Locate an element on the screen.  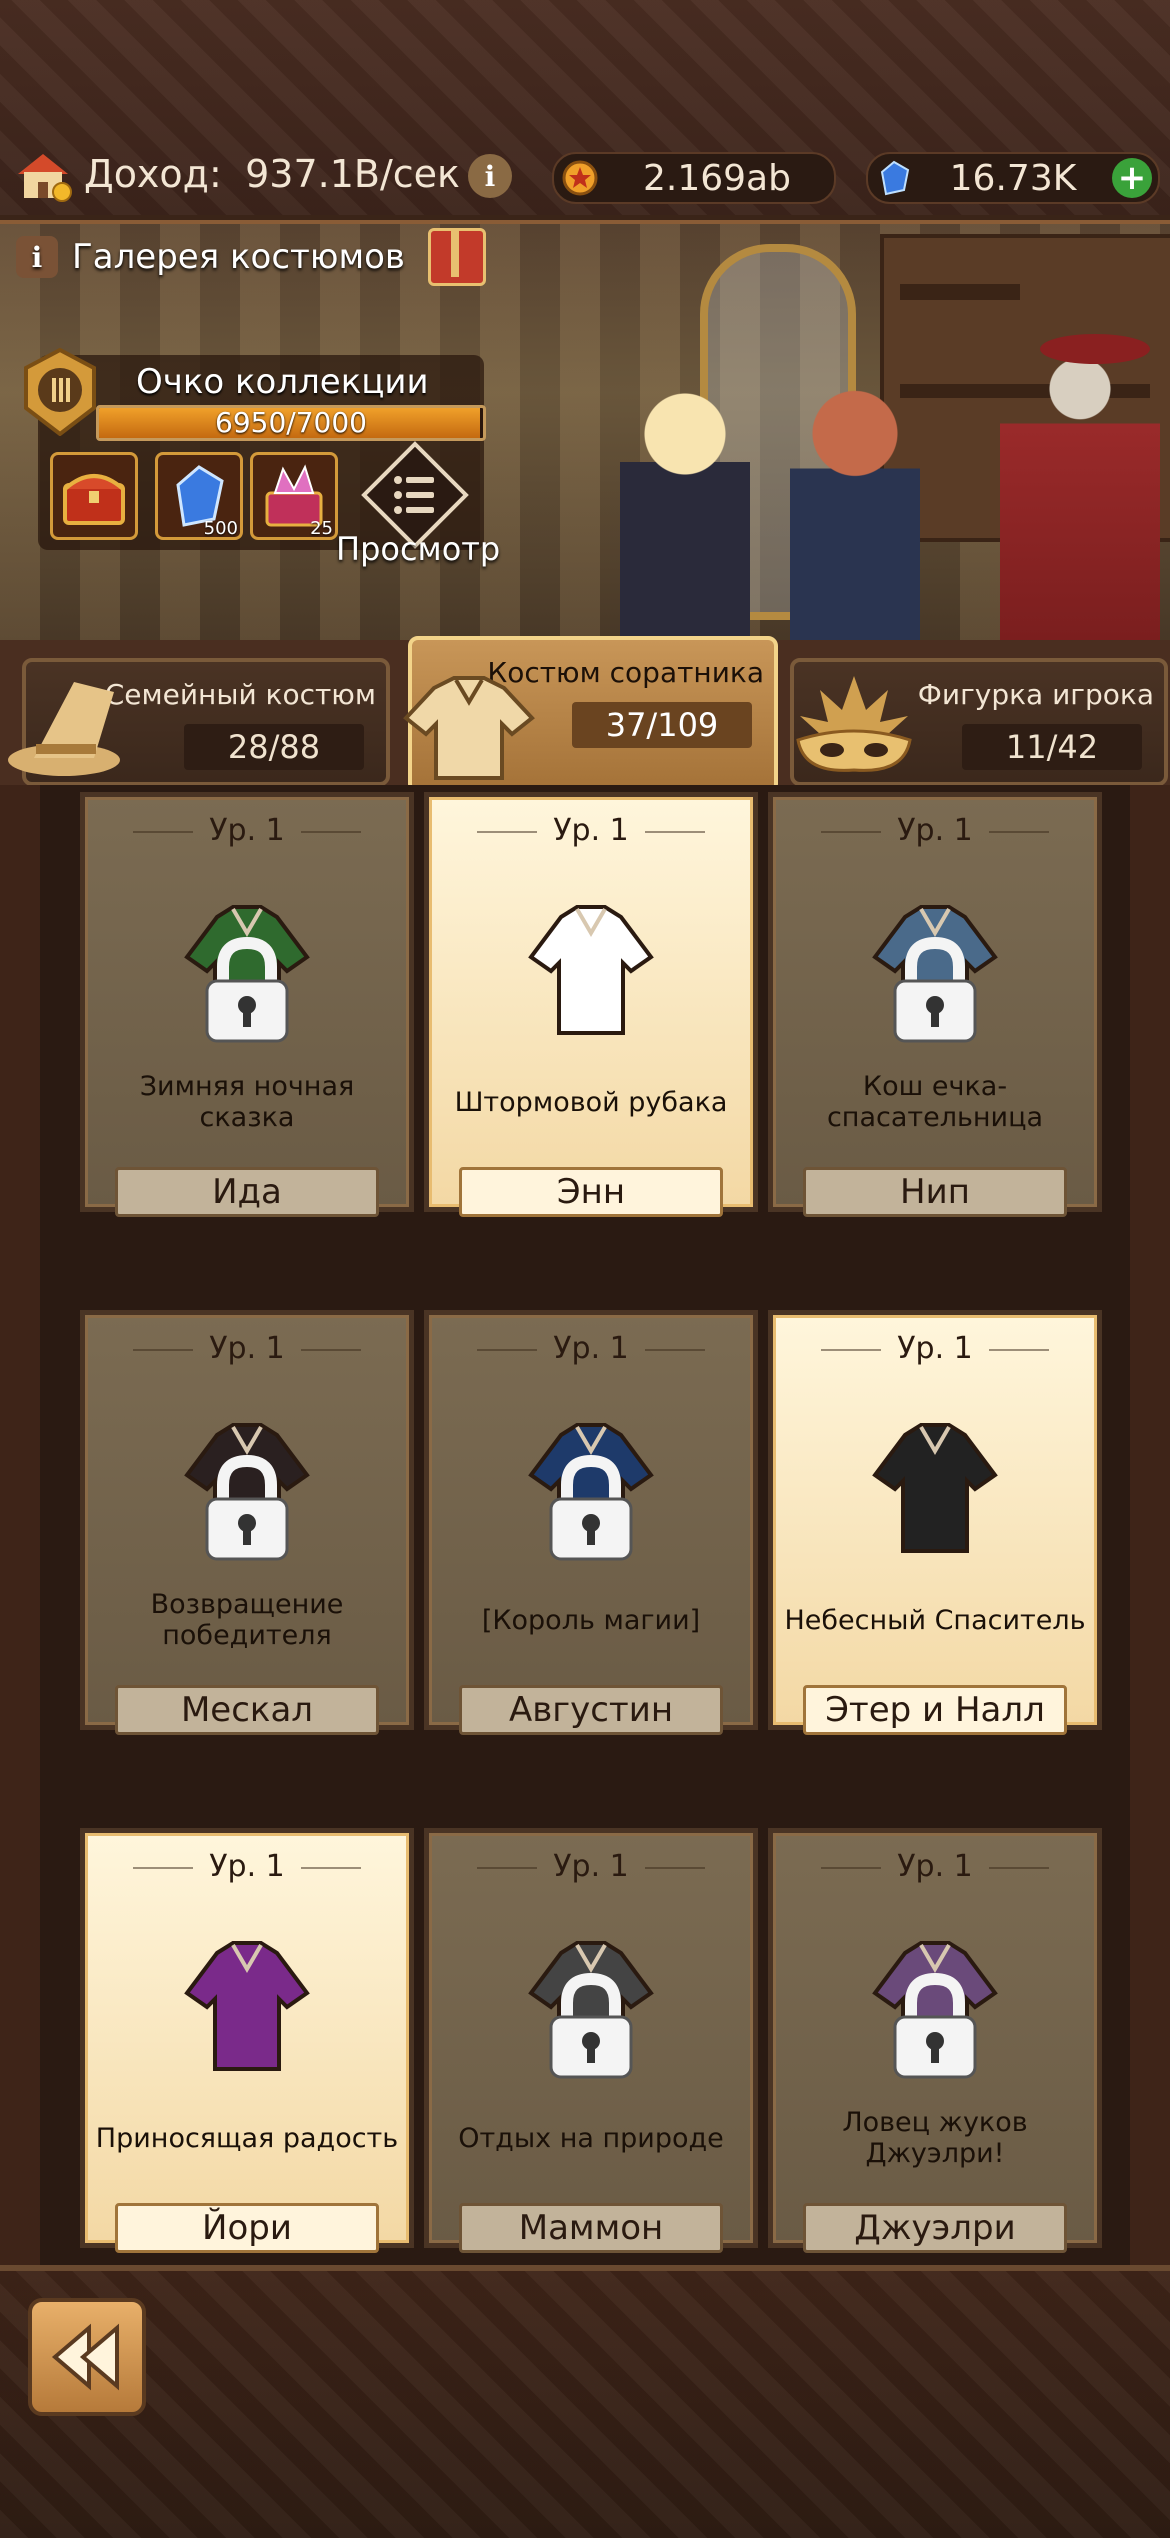
costume-name: Ловец жуков Джуэлри! is located at coordinates (935, 2138).